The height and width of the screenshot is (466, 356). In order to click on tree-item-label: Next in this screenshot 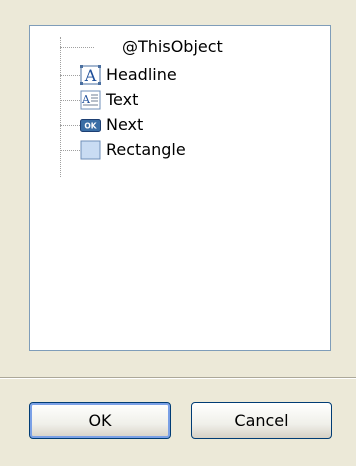, I will do `click(125, 124)`.